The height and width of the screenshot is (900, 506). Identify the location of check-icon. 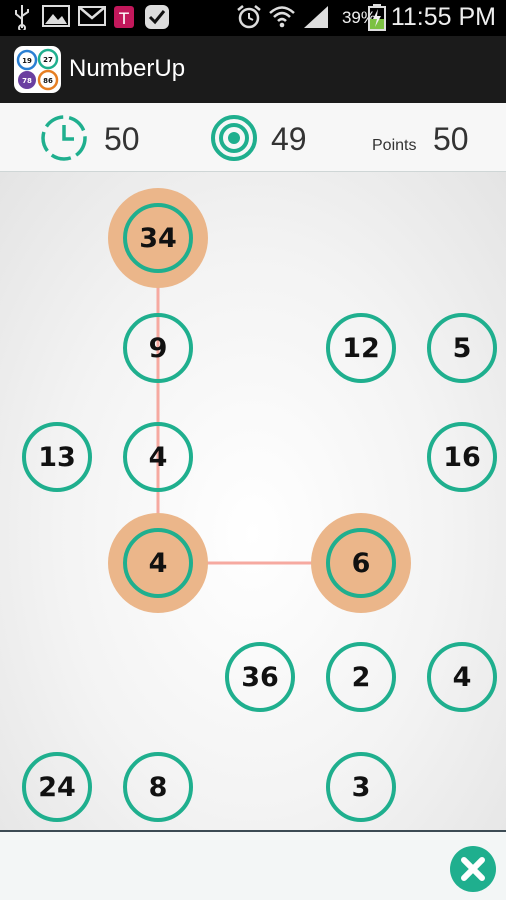
(157, 17).